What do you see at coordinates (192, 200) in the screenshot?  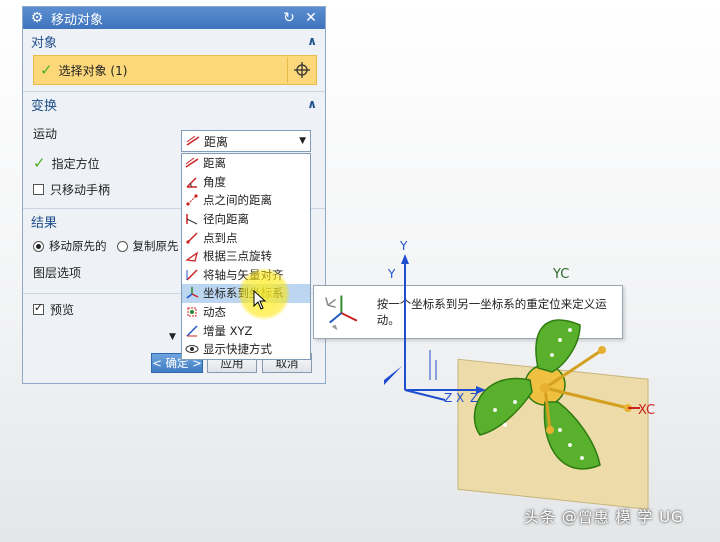 I see `point-distance-icon` at bounding box center [192, 200].